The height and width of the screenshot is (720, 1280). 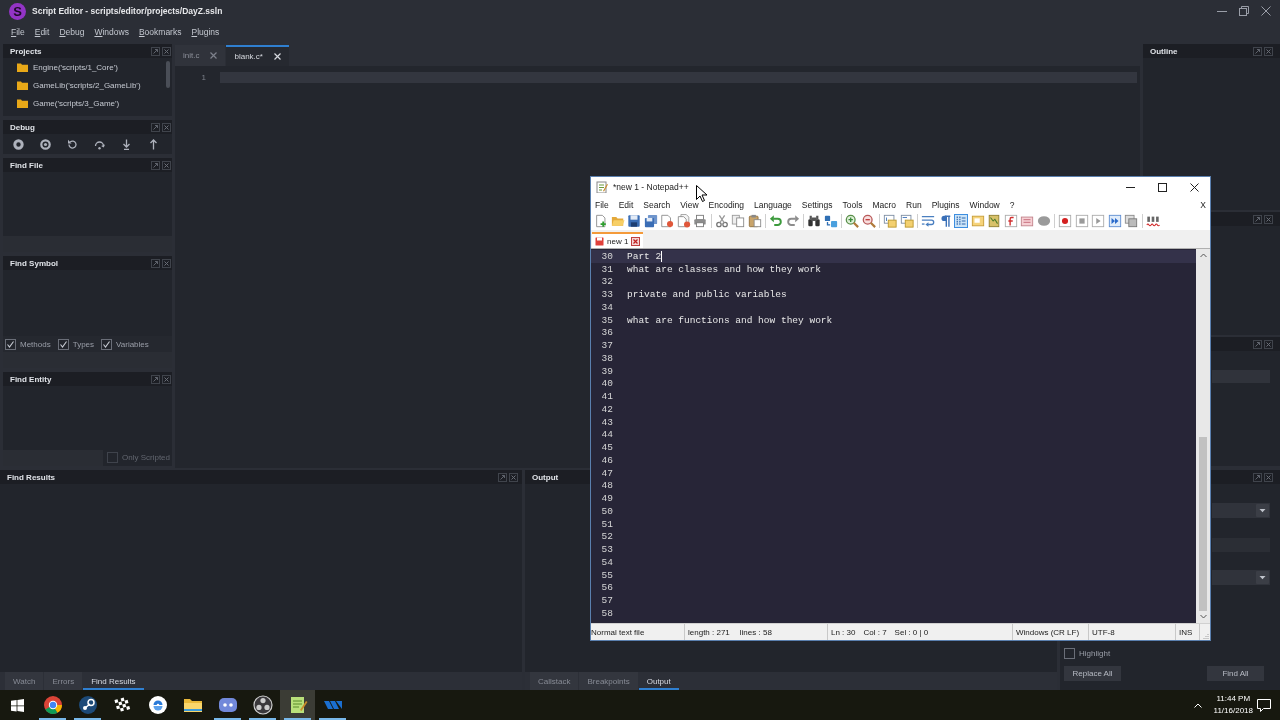 I want to click on step-into-icon, so click(x=126, y=144).